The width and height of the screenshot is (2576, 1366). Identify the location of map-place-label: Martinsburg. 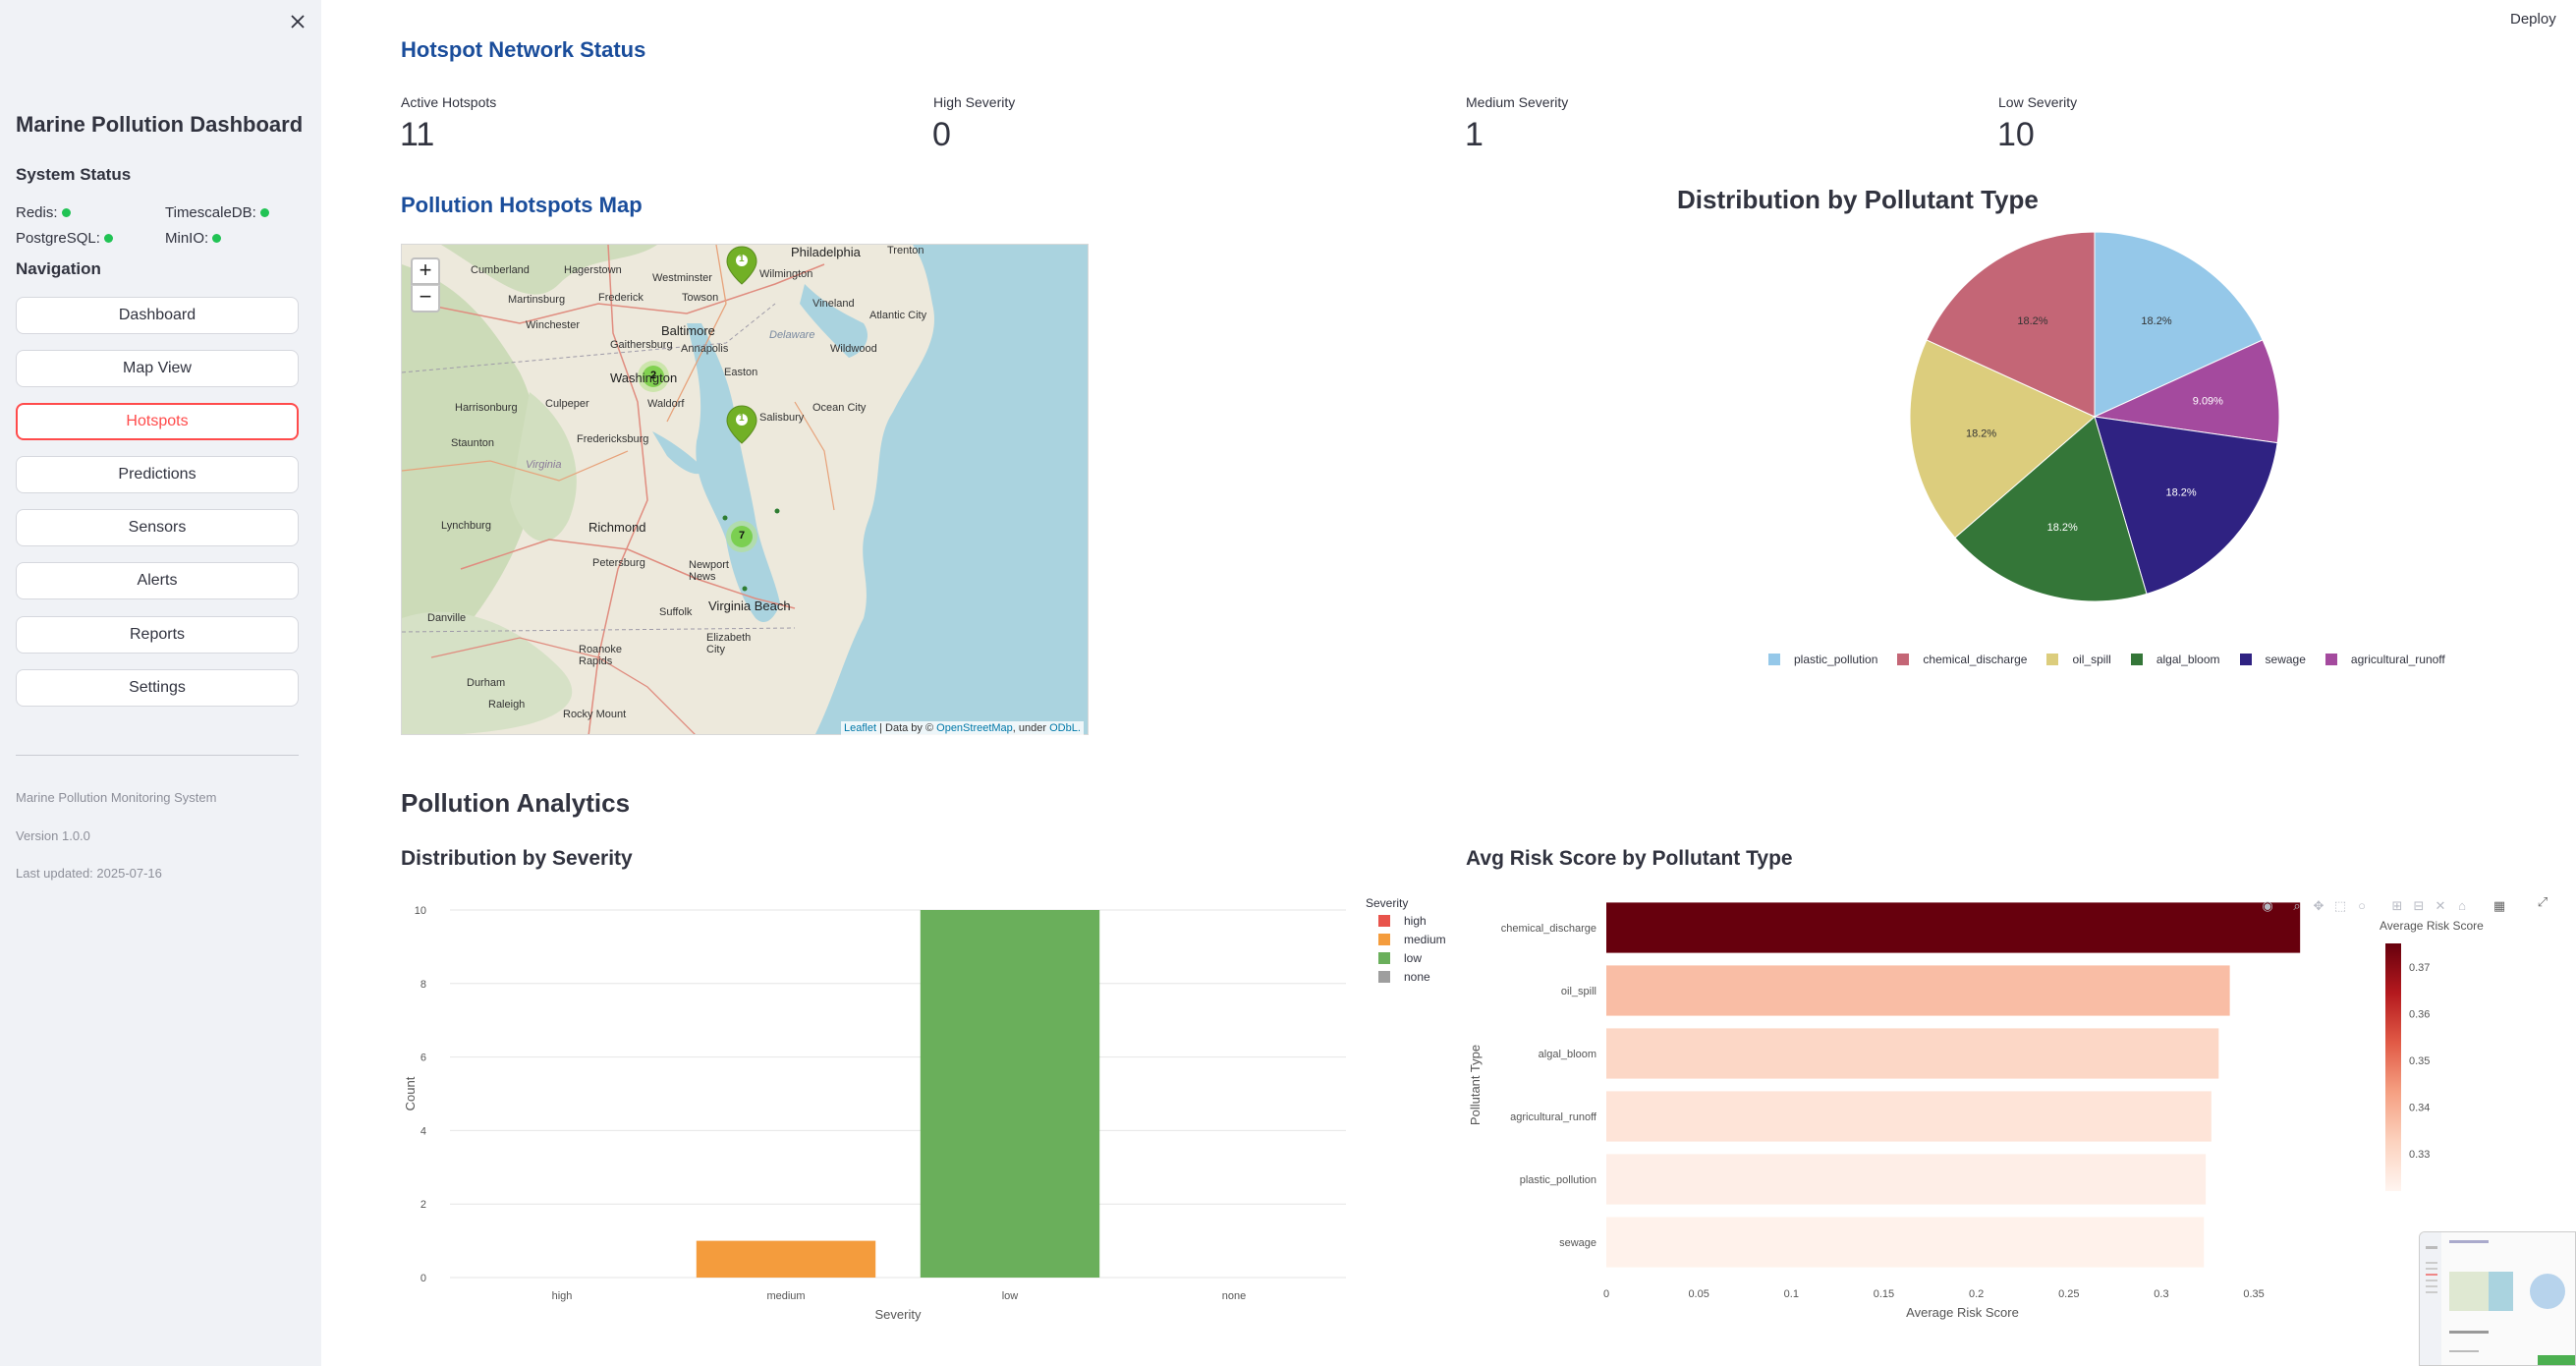
(537, 300).